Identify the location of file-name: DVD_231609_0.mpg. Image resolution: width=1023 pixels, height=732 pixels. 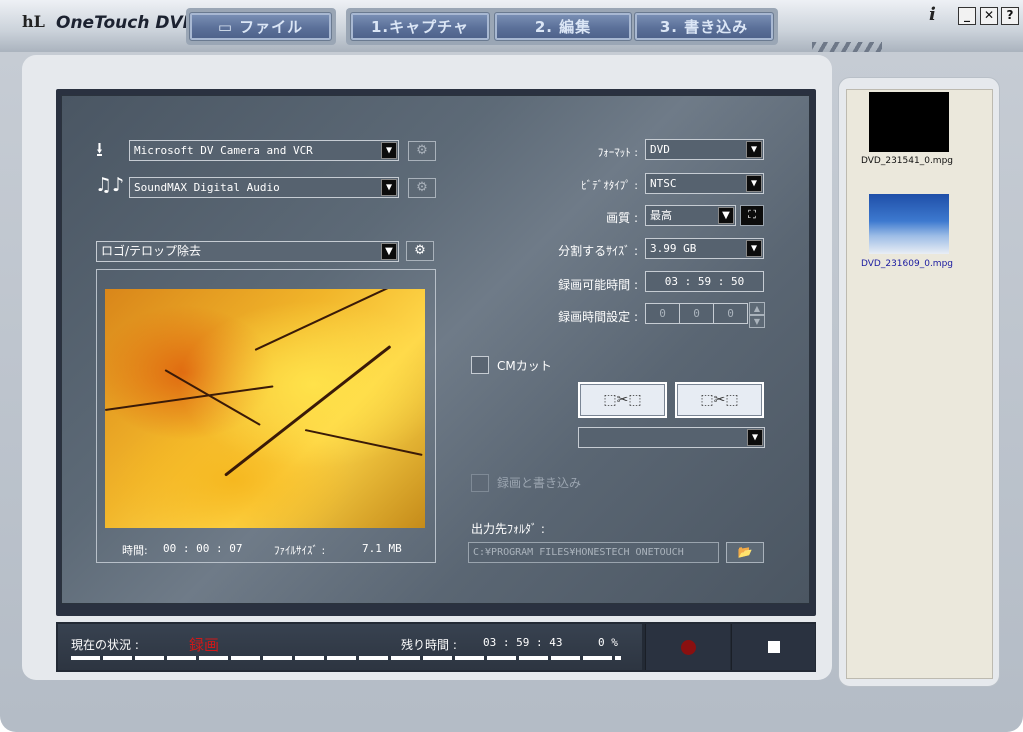
(907, 264).